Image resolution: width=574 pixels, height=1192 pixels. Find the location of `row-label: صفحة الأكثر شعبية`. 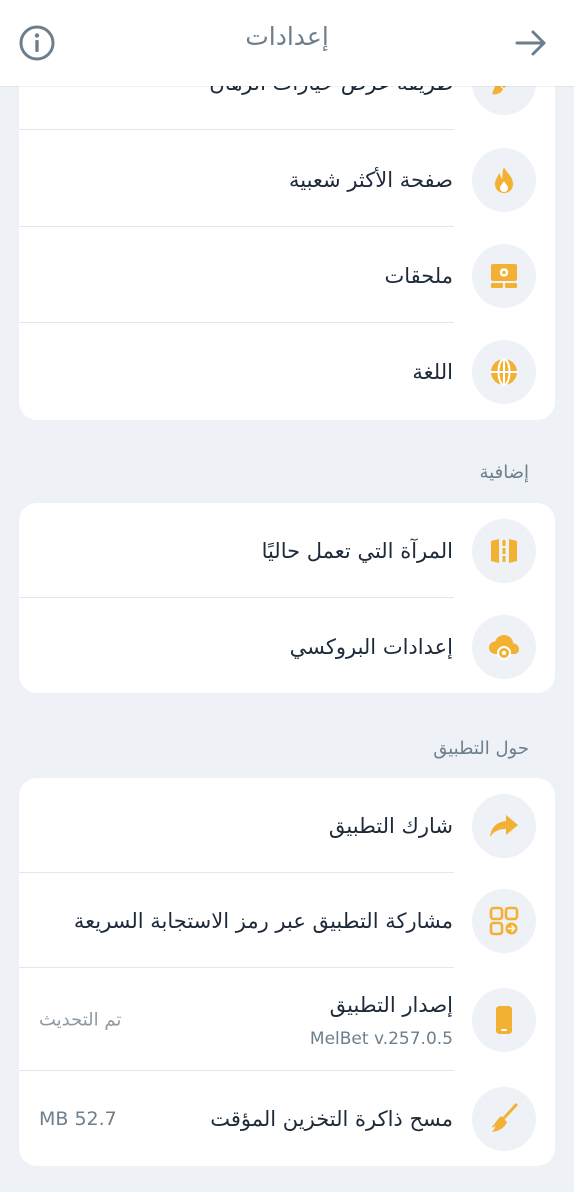

row-label: صفحة الأكثر شعبية is located at coordinates (370, 179).